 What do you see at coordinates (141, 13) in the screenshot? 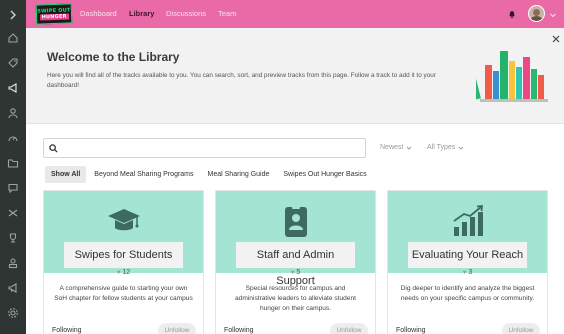
I see `nav-library: Library` at bounding box center [141, 13].